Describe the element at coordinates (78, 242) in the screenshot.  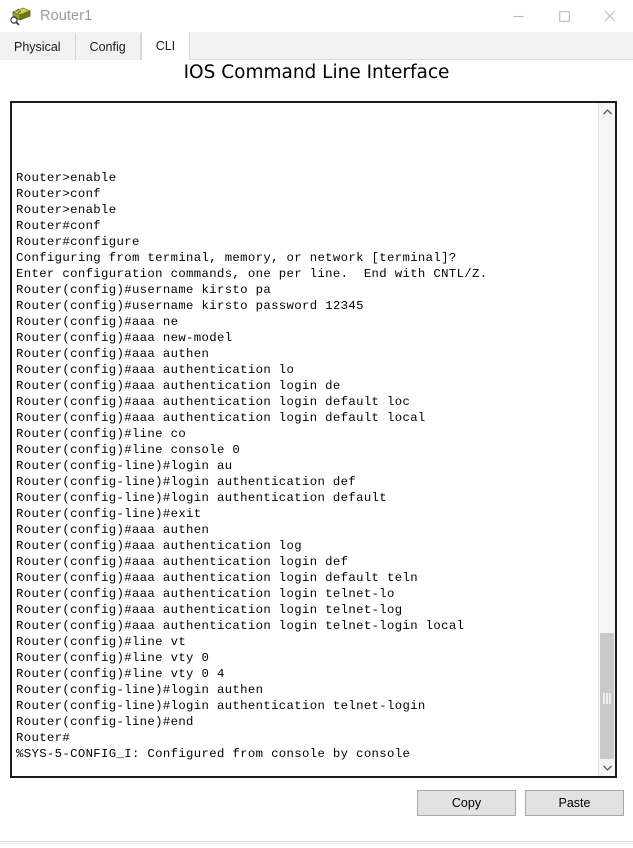
I see `terminal-line: Router#configure` at that location.